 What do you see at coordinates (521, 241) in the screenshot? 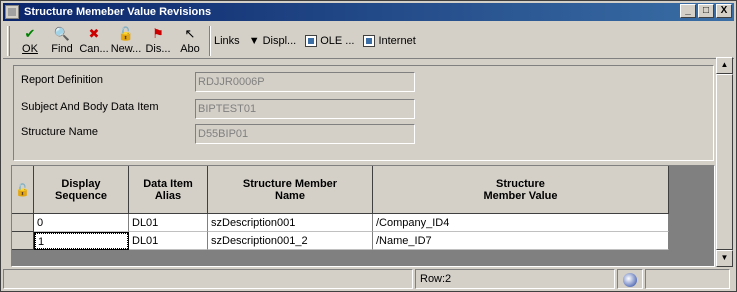
I see `table-cell: /Name_ID7` at bounding box center [521, 241].